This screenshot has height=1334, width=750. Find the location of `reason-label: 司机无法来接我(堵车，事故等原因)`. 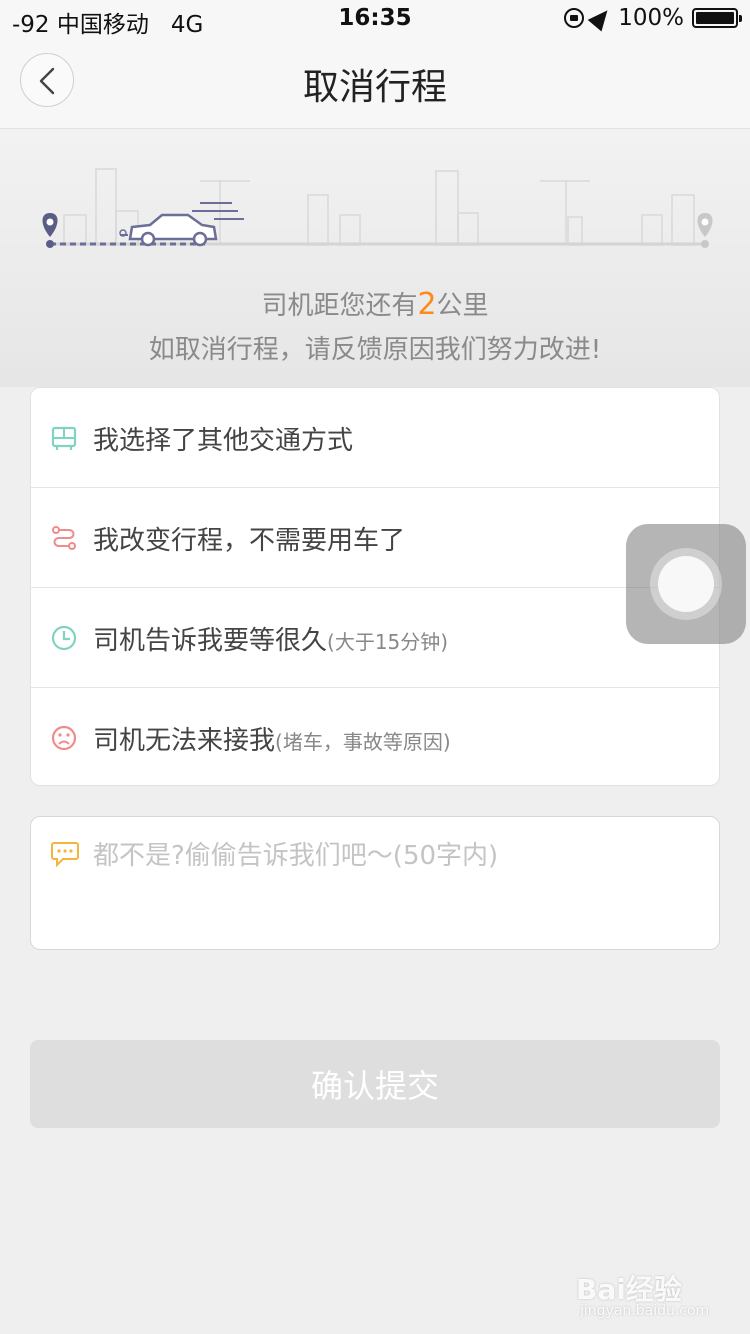

reason-label: 司机无法来接我(堵车，事故等原因) is located at coordinates (272, 741).